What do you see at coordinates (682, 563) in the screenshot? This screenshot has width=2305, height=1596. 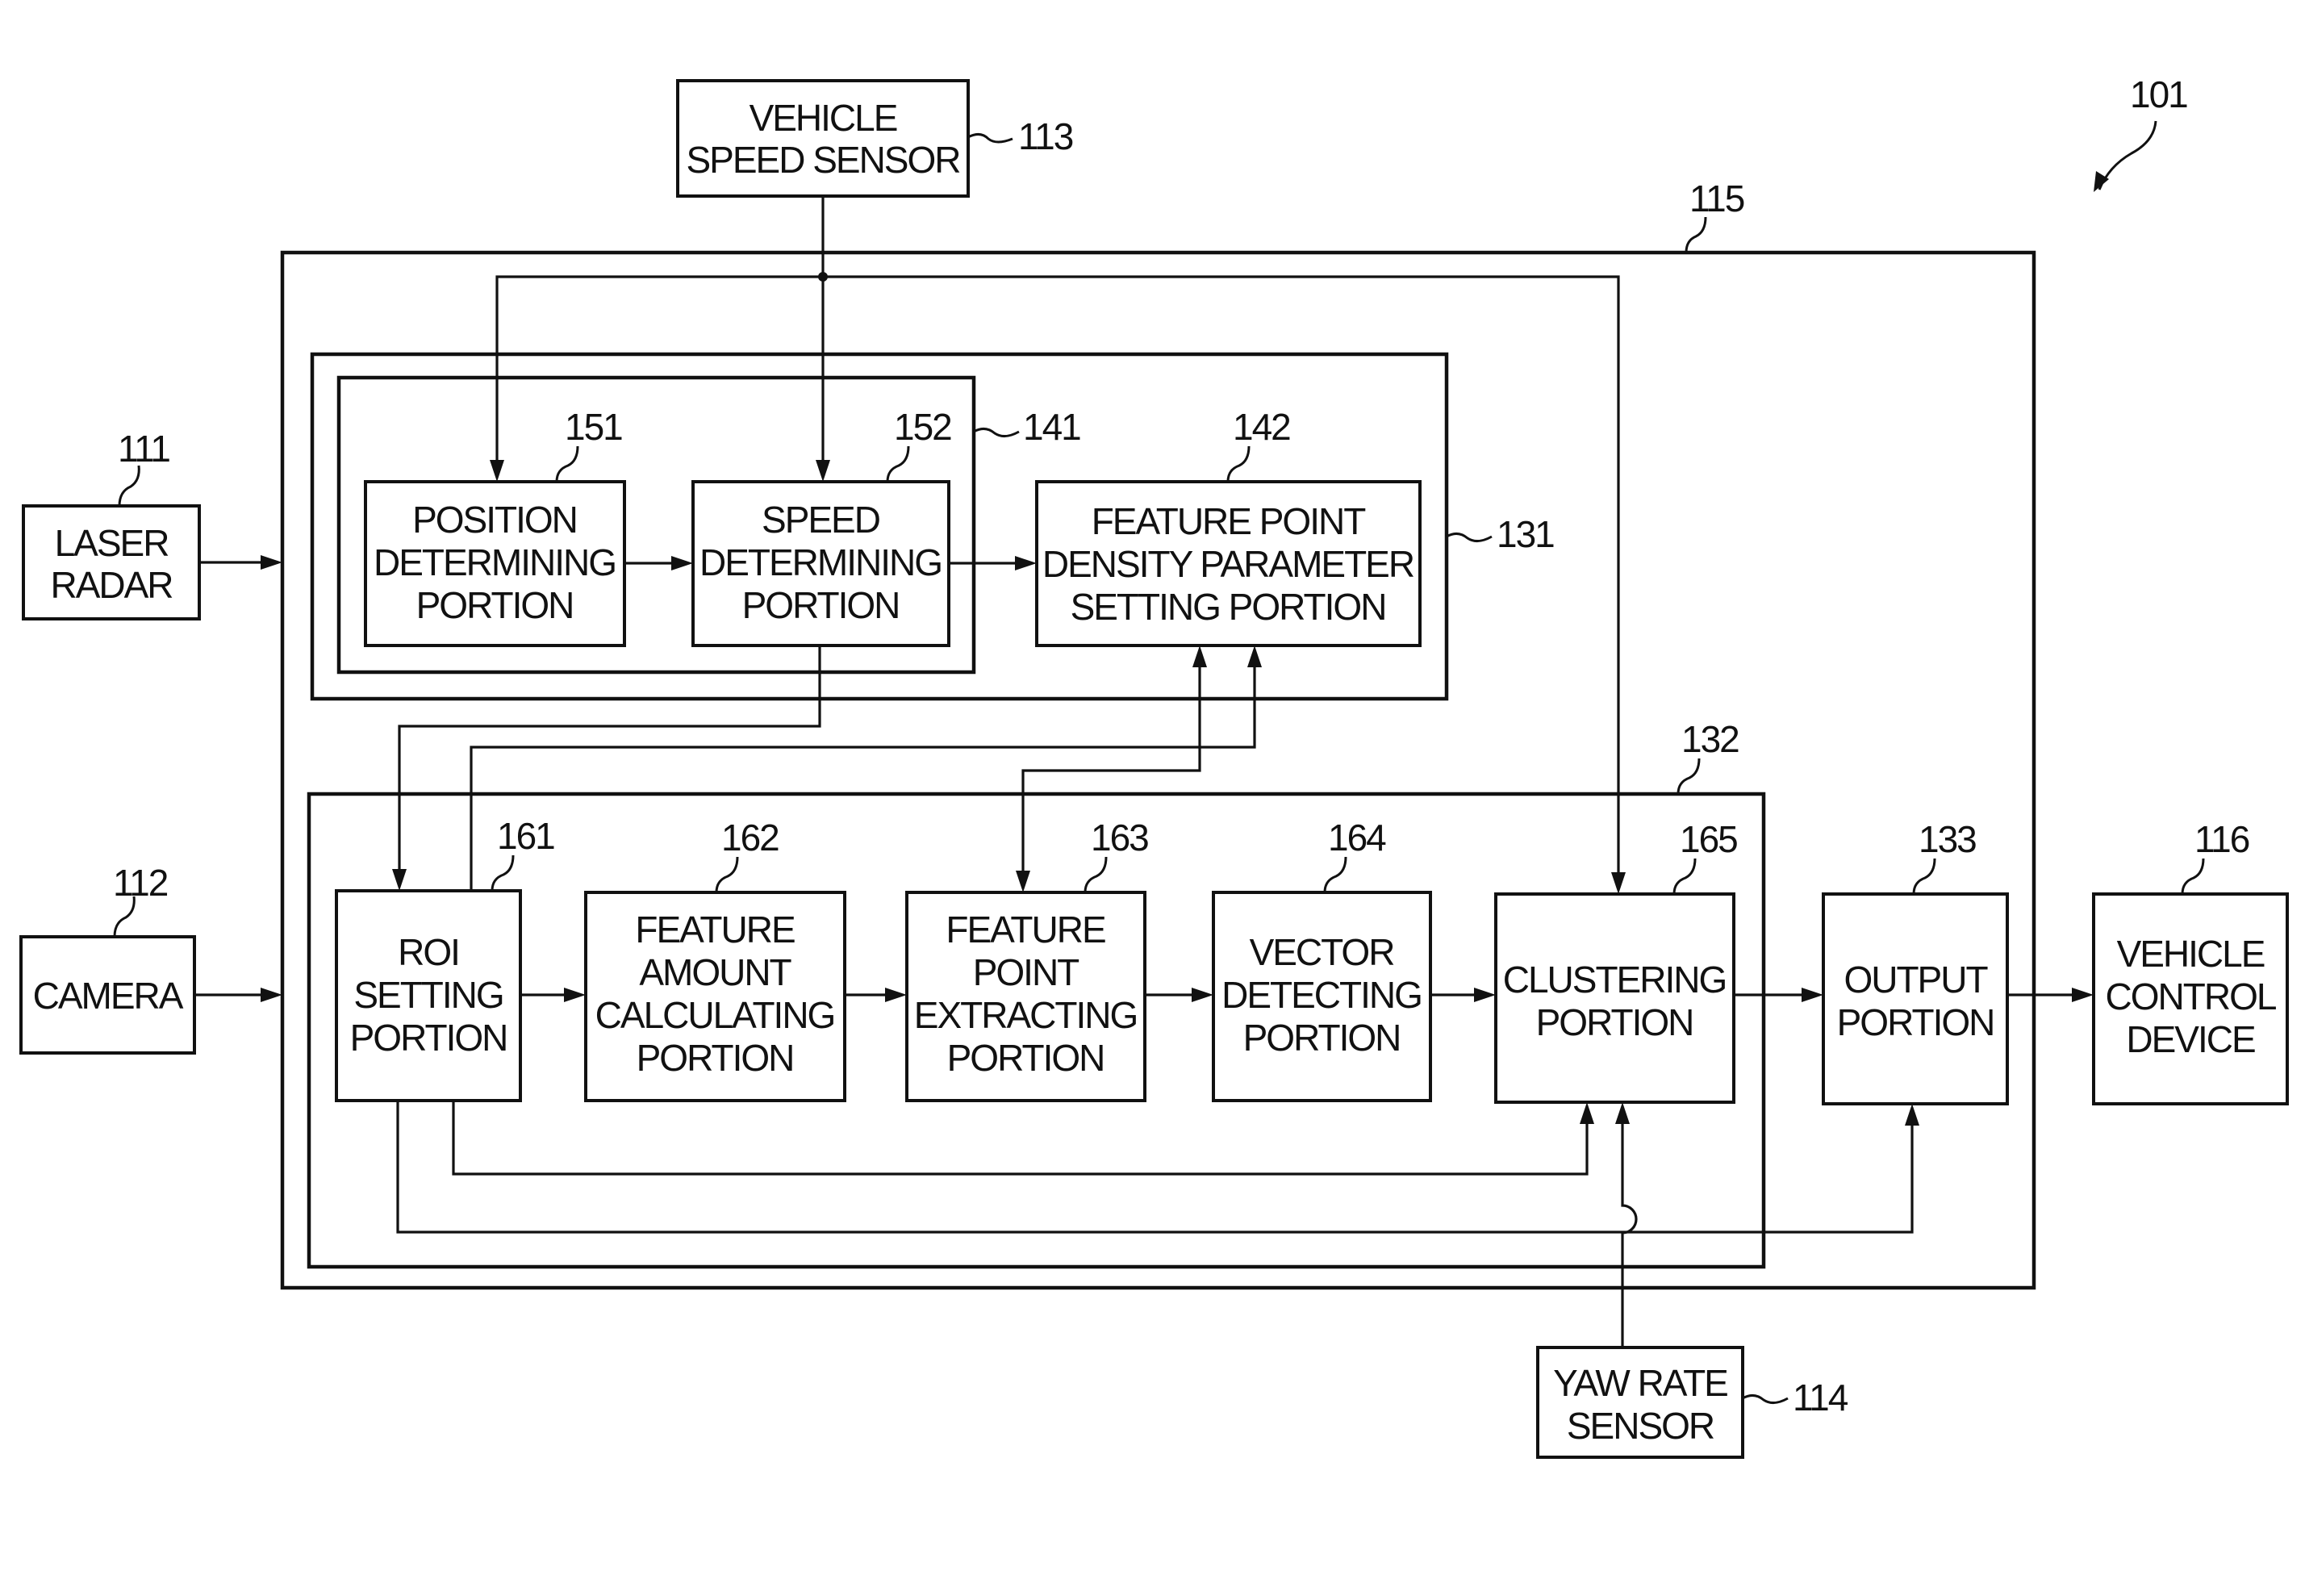 I see `arrow-pos-to-speed` at bounding box center [682, 563].